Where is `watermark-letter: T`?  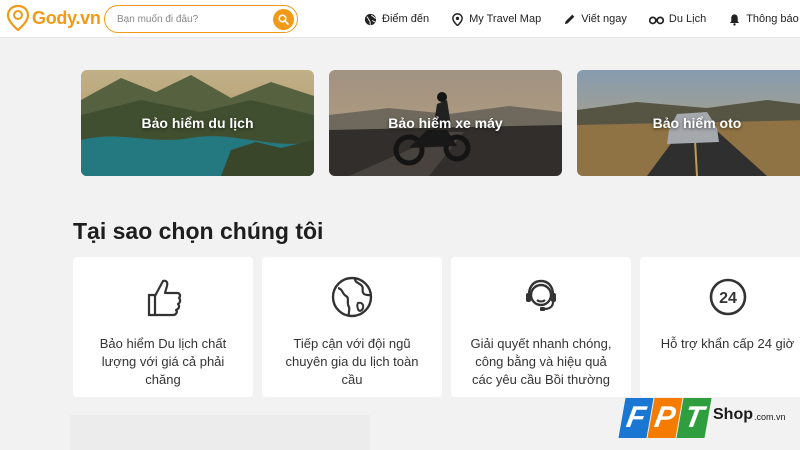
watermark-letter: T is located at coordinates (694, 418).